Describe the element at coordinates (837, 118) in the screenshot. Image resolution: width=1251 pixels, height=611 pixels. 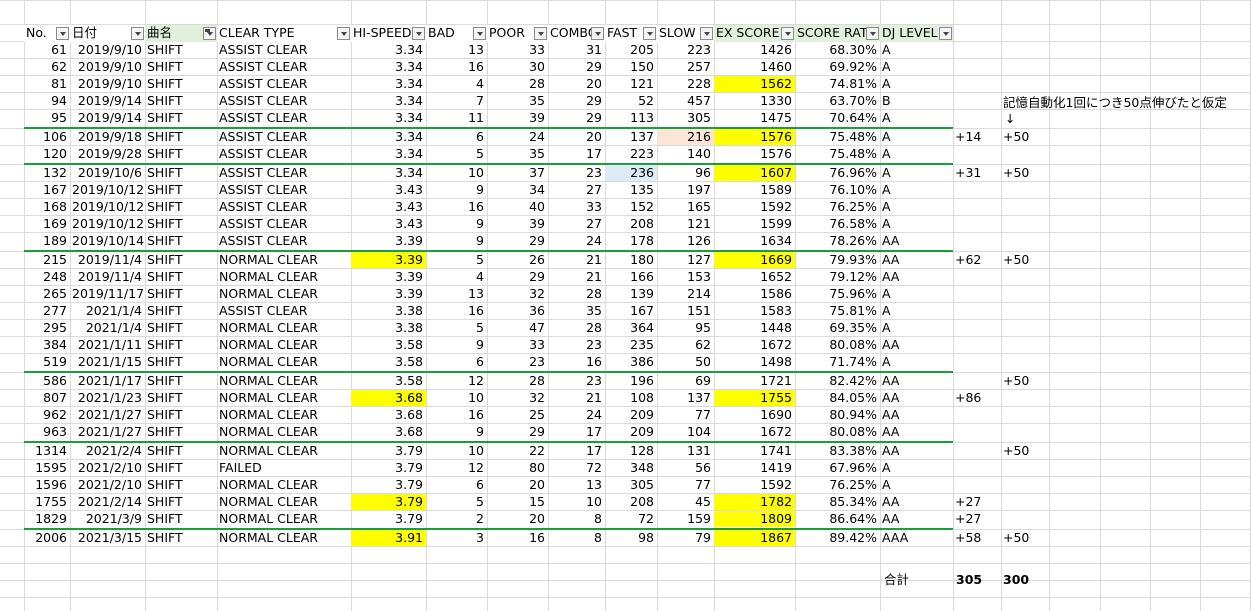
I see `cell-rate: 70.64%` at that location.